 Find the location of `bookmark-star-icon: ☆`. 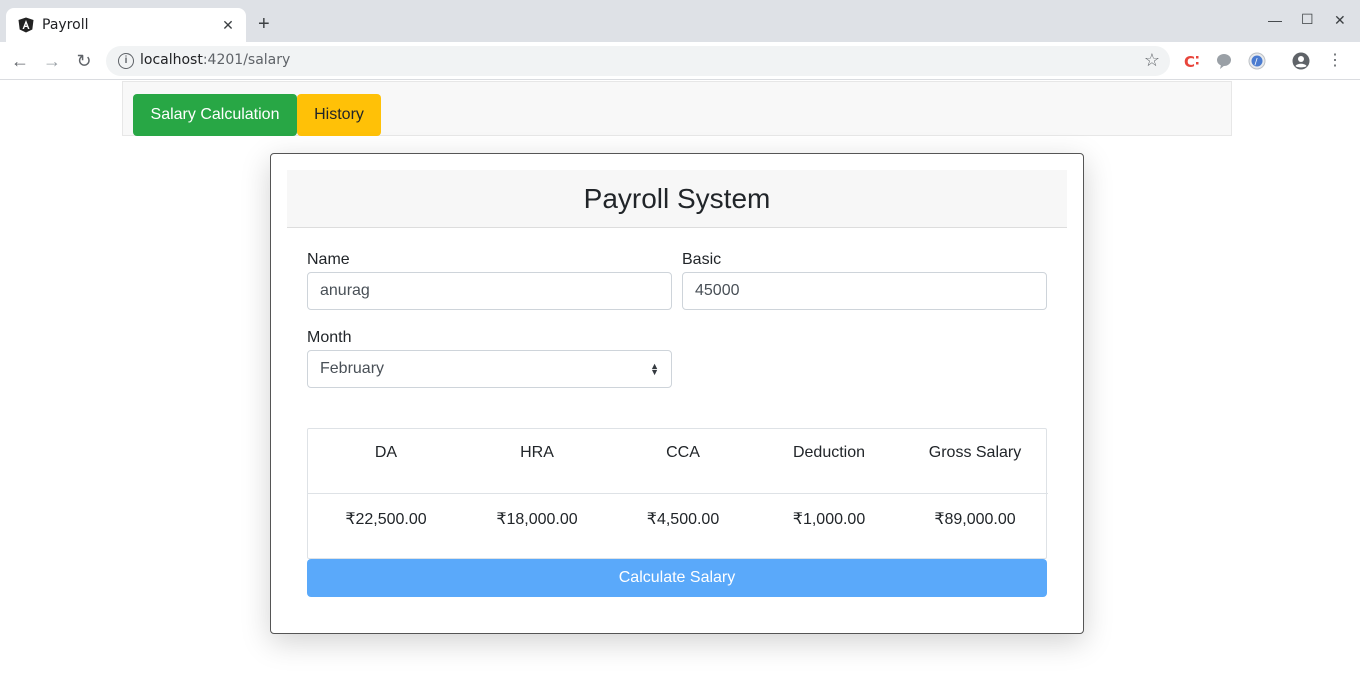

bookmark-star-icon: ☆ is located at coordinates (1152, 60).